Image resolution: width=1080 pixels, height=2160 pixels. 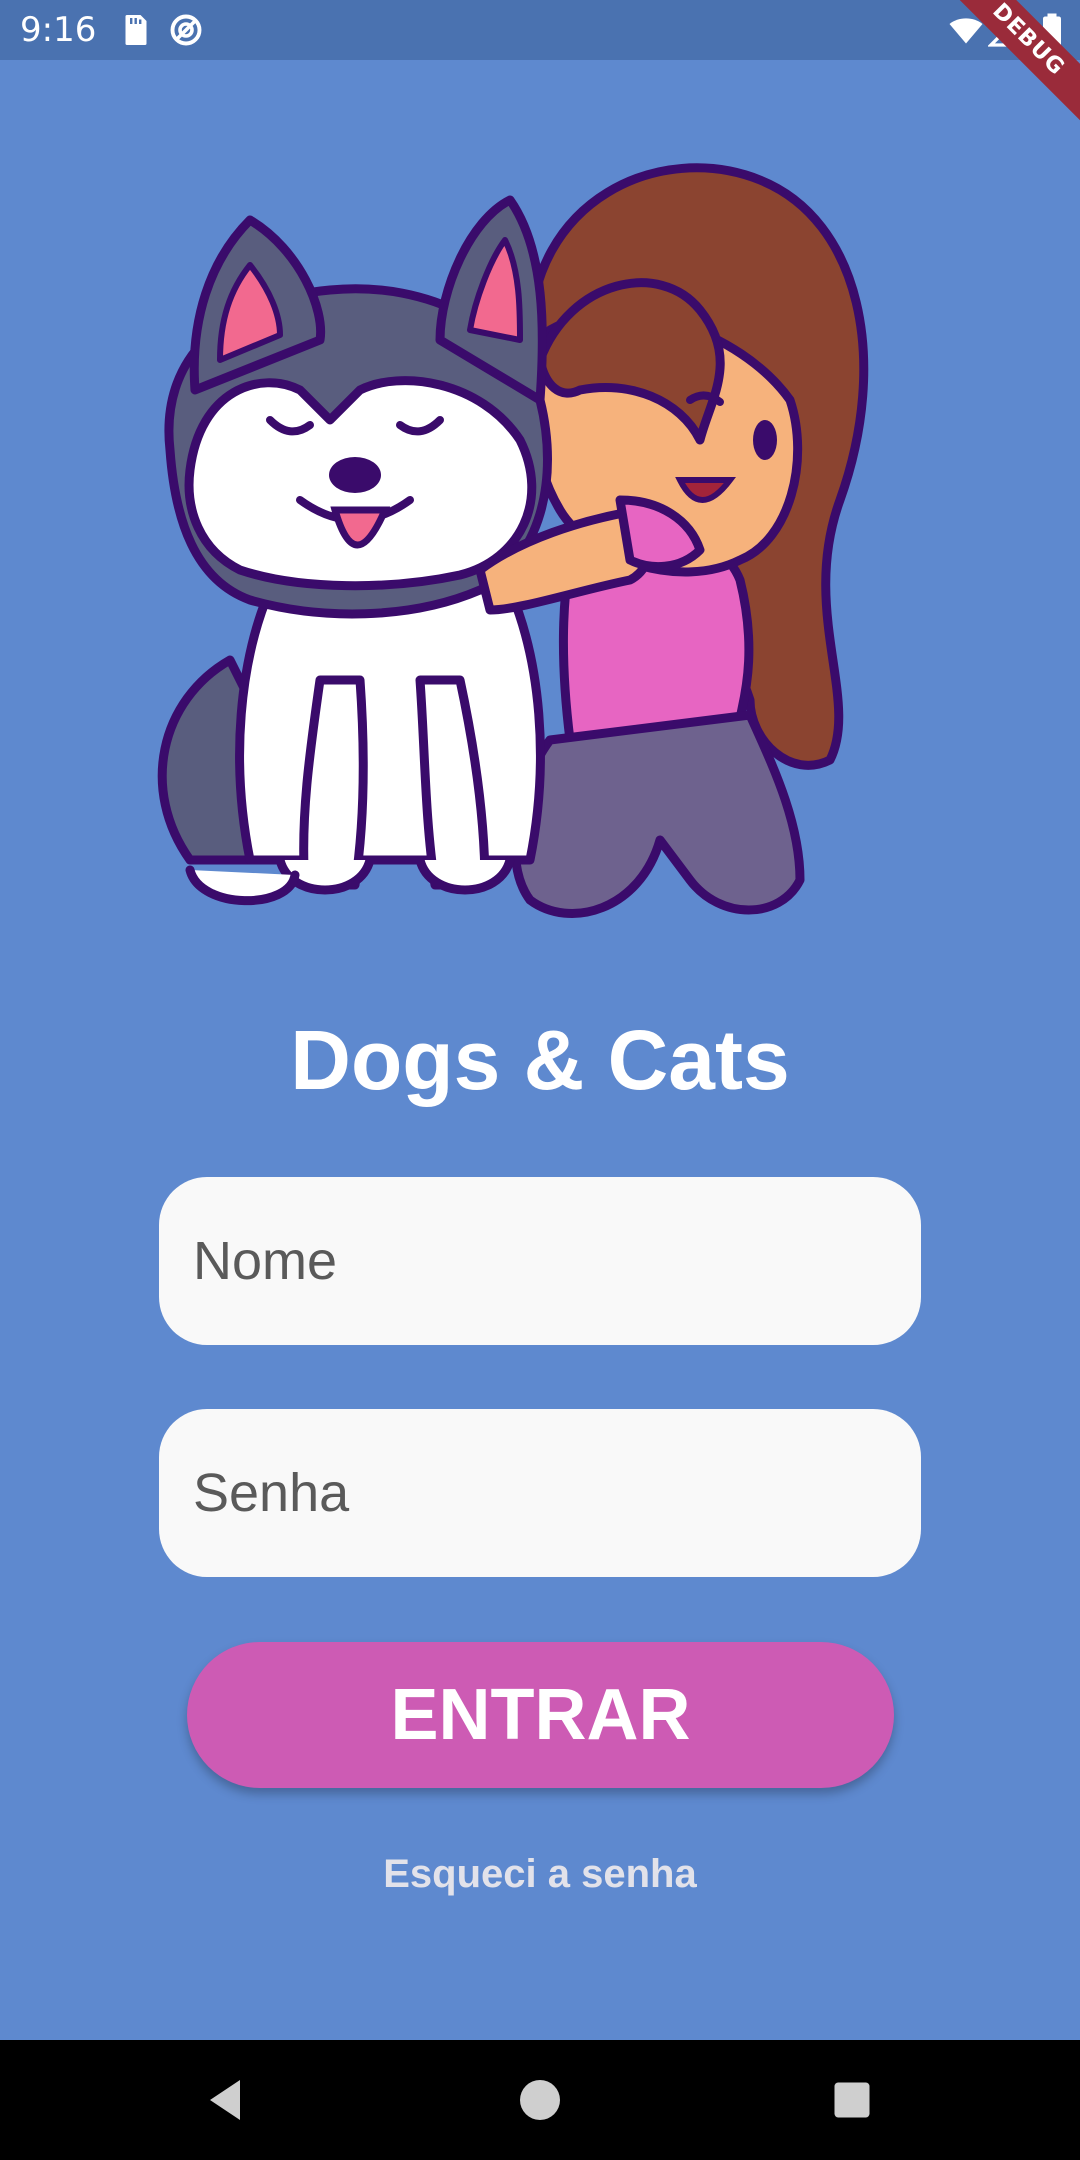 What do you see at coordinates (136, 30) in the screenshot?
I see `sd-card-icon` at bounding box center [136, 30].